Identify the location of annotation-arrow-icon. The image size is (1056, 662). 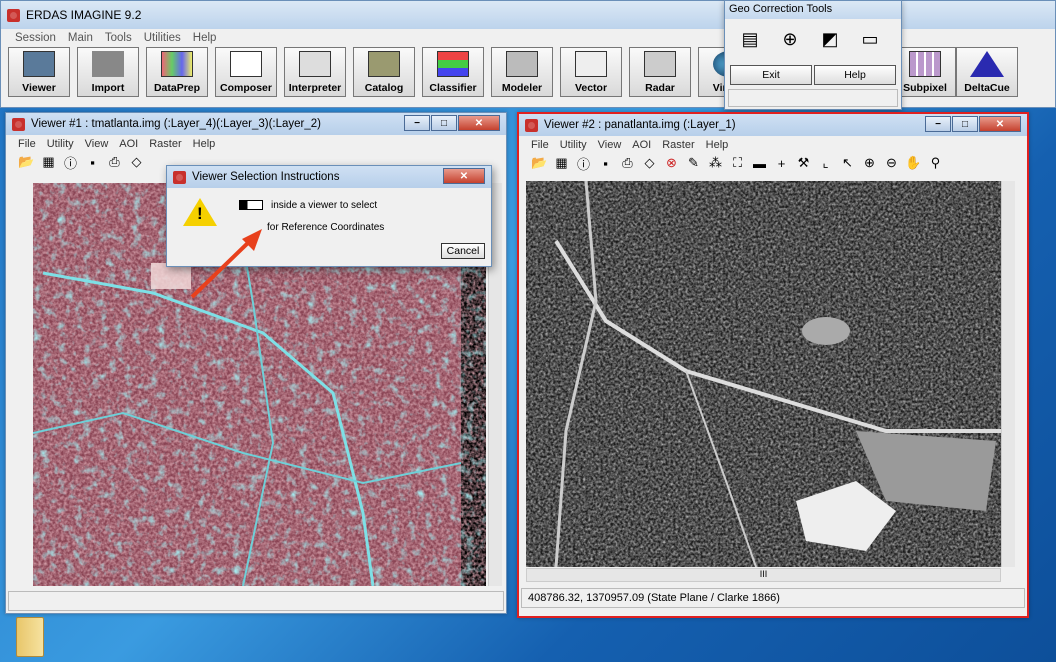
(226, 264).